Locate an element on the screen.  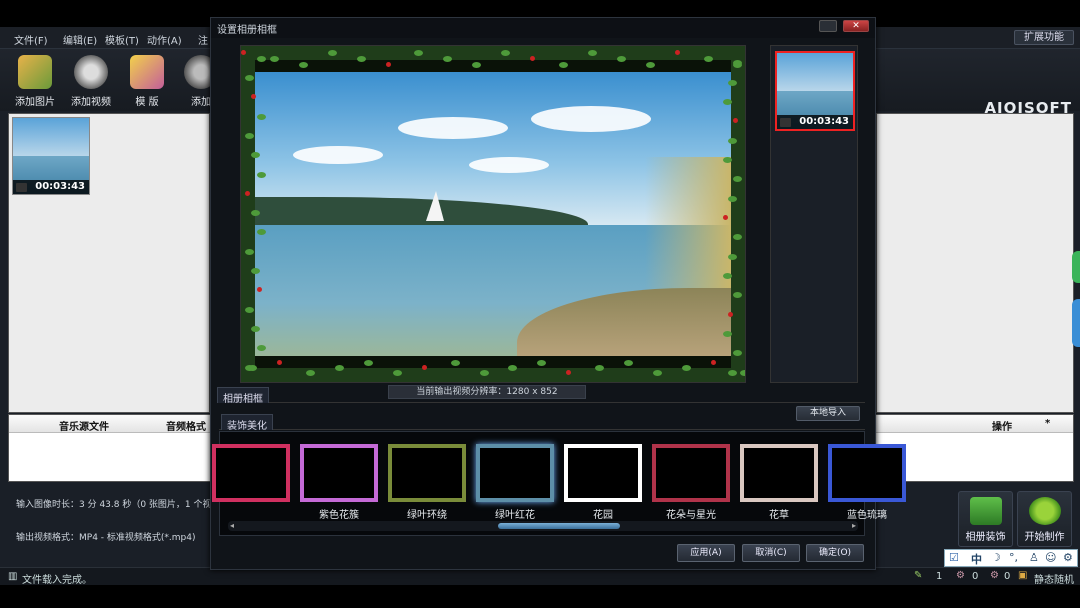
frame-option: 花草 is located at coordinates (779, 482).